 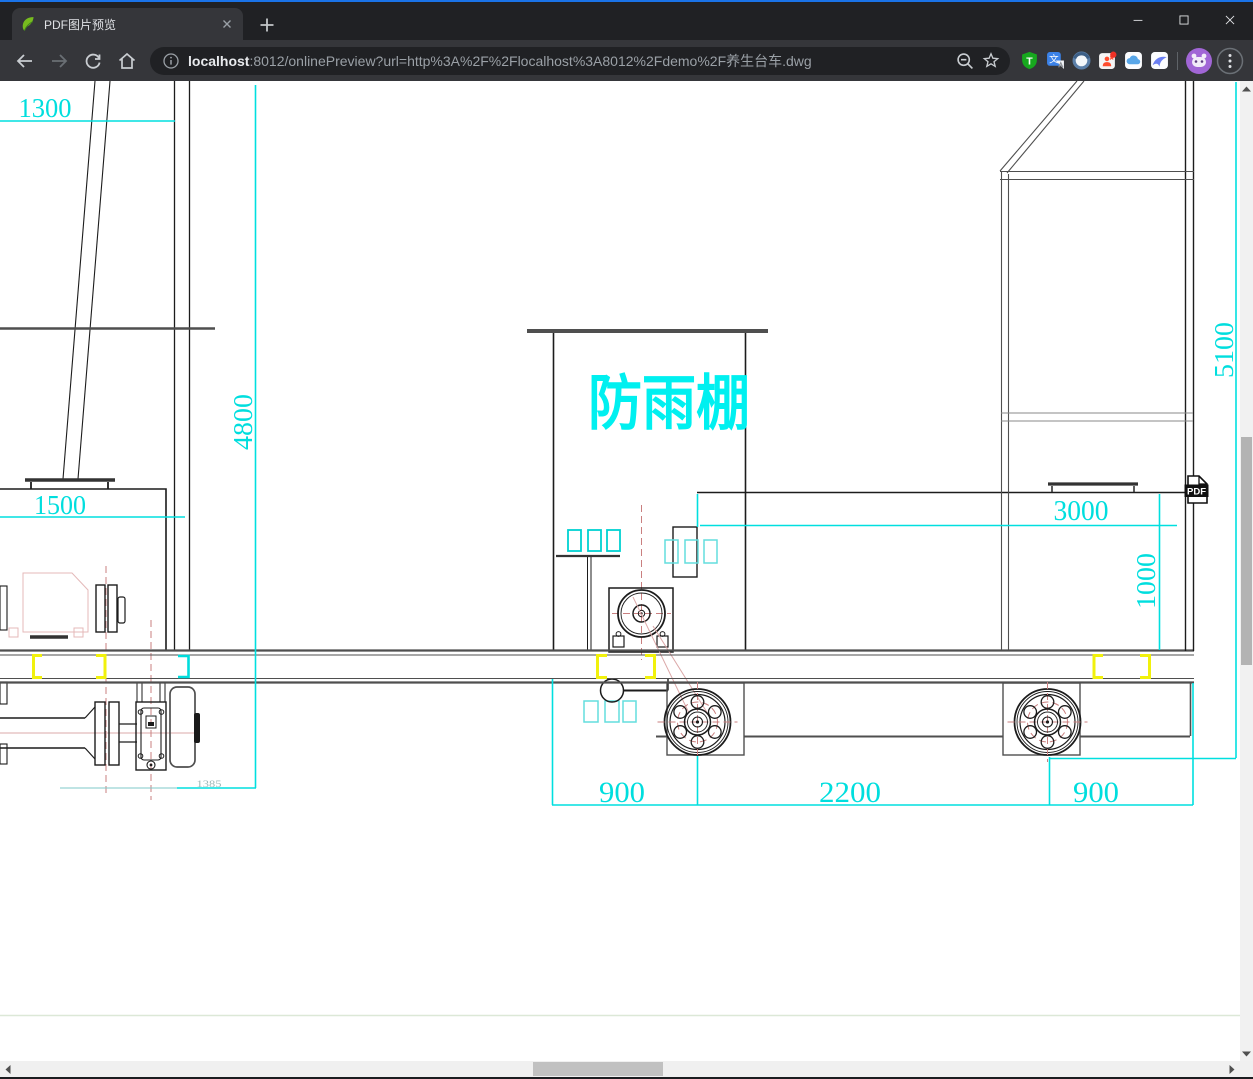 I want to click on left-view, so click(x=107, y=440).